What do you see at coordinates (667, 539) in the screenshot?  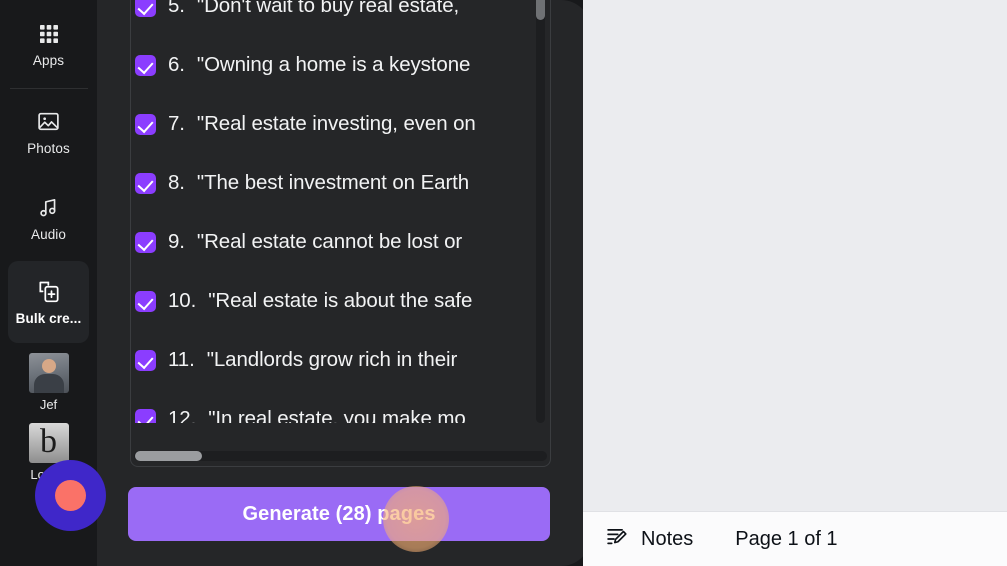 I see `notes-label: Notes` at bounding box center [667, 539].